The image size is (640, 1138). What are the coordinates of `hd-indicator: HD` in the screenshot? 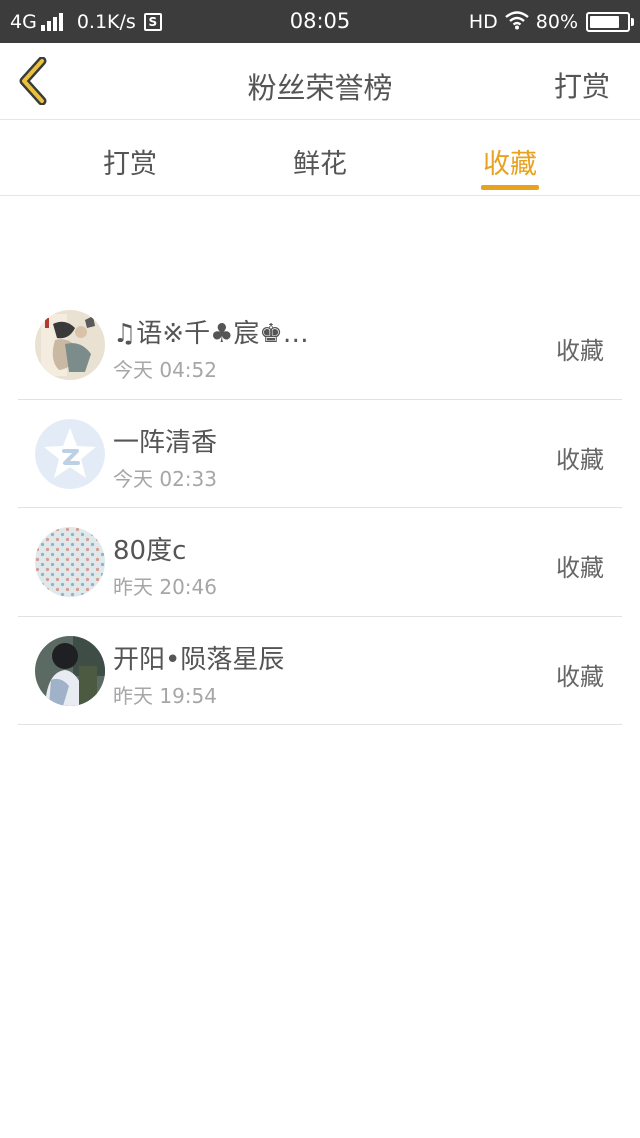 It's located at (483, 22).